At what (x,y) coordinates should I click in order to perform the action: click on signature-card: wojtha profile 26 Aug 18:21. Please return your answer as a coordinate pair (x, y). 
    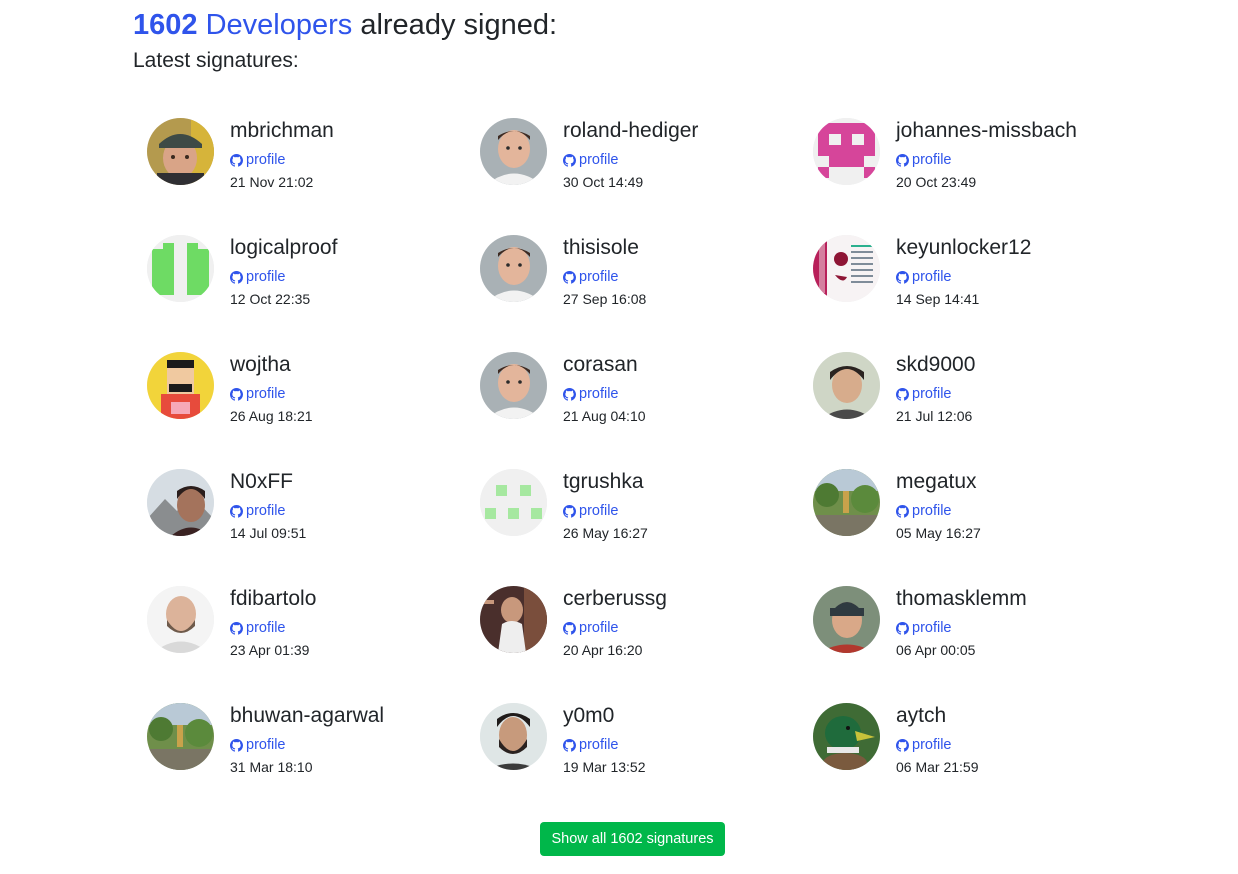
    Looking at the image, I should click on (313, 410).